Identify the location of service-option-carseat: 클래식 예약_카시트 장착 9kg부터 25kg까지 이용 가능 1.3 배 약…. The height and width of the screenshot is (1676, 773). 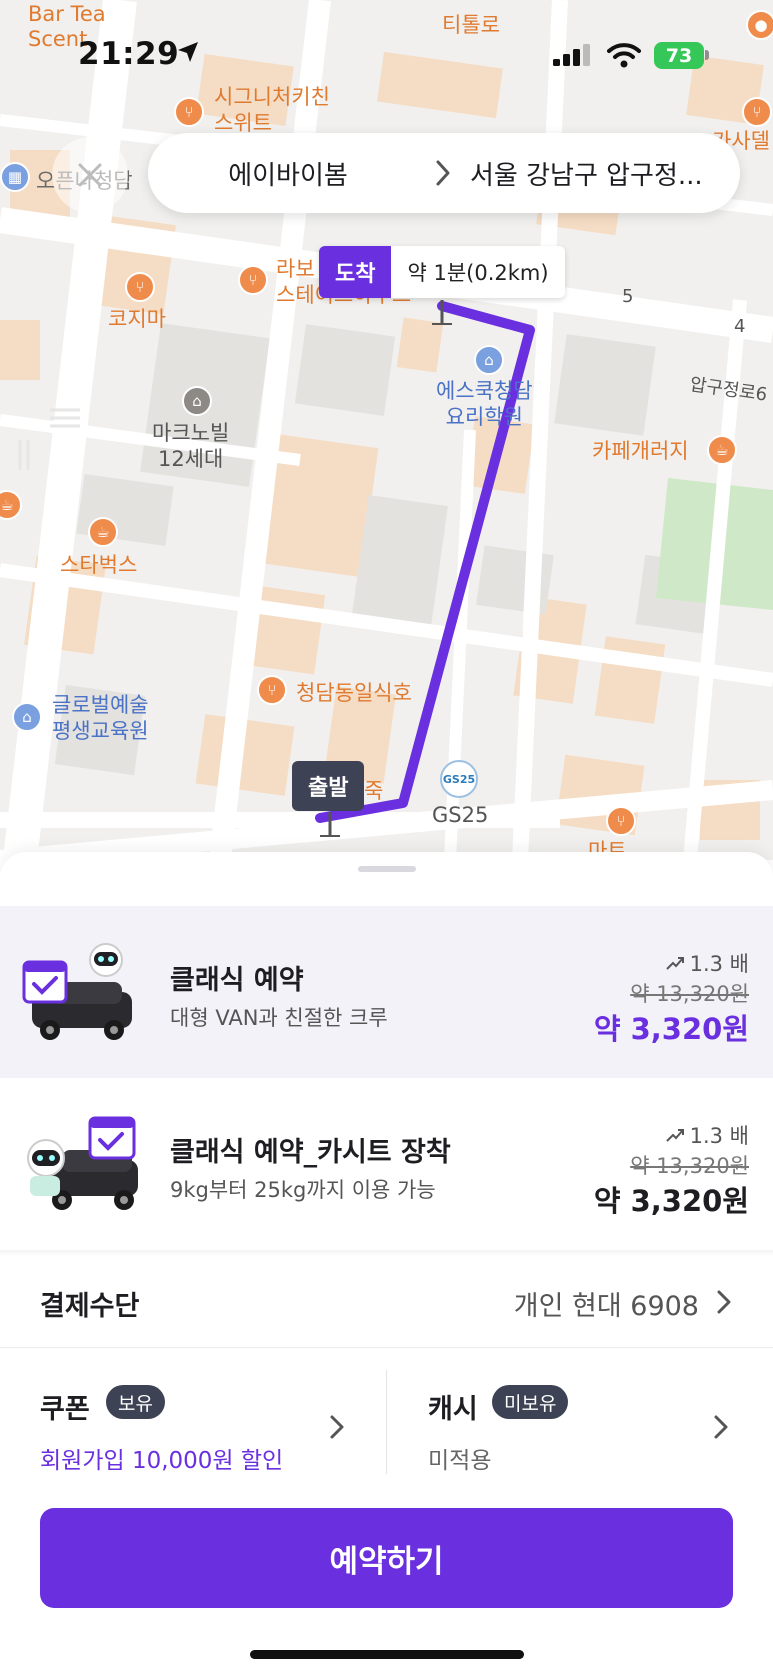
(386, 1164).